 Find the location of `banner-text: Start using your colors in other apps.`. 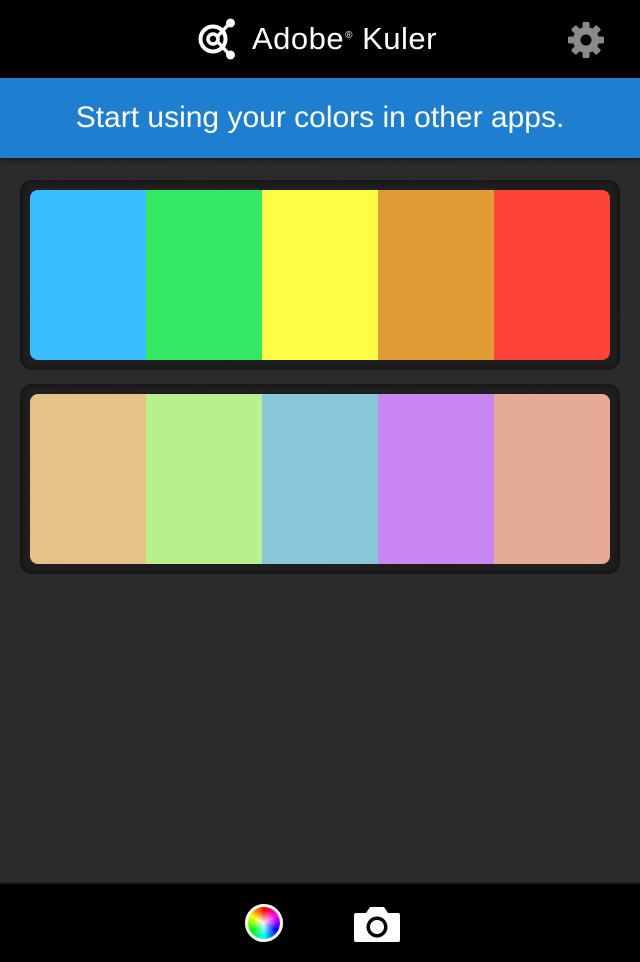

banner-text: Start using your colors in other apps. is located at coordinates (320, 117).